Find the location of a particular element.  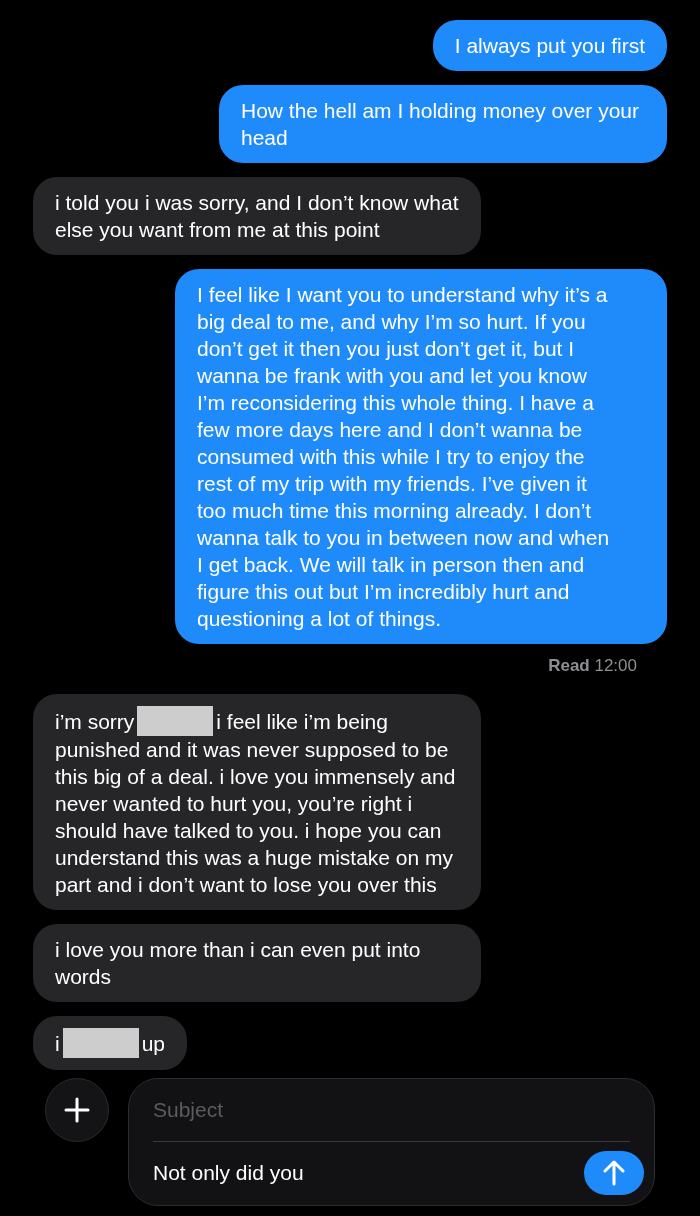

arrow-up-icon is located at coordinates (614, 1173).